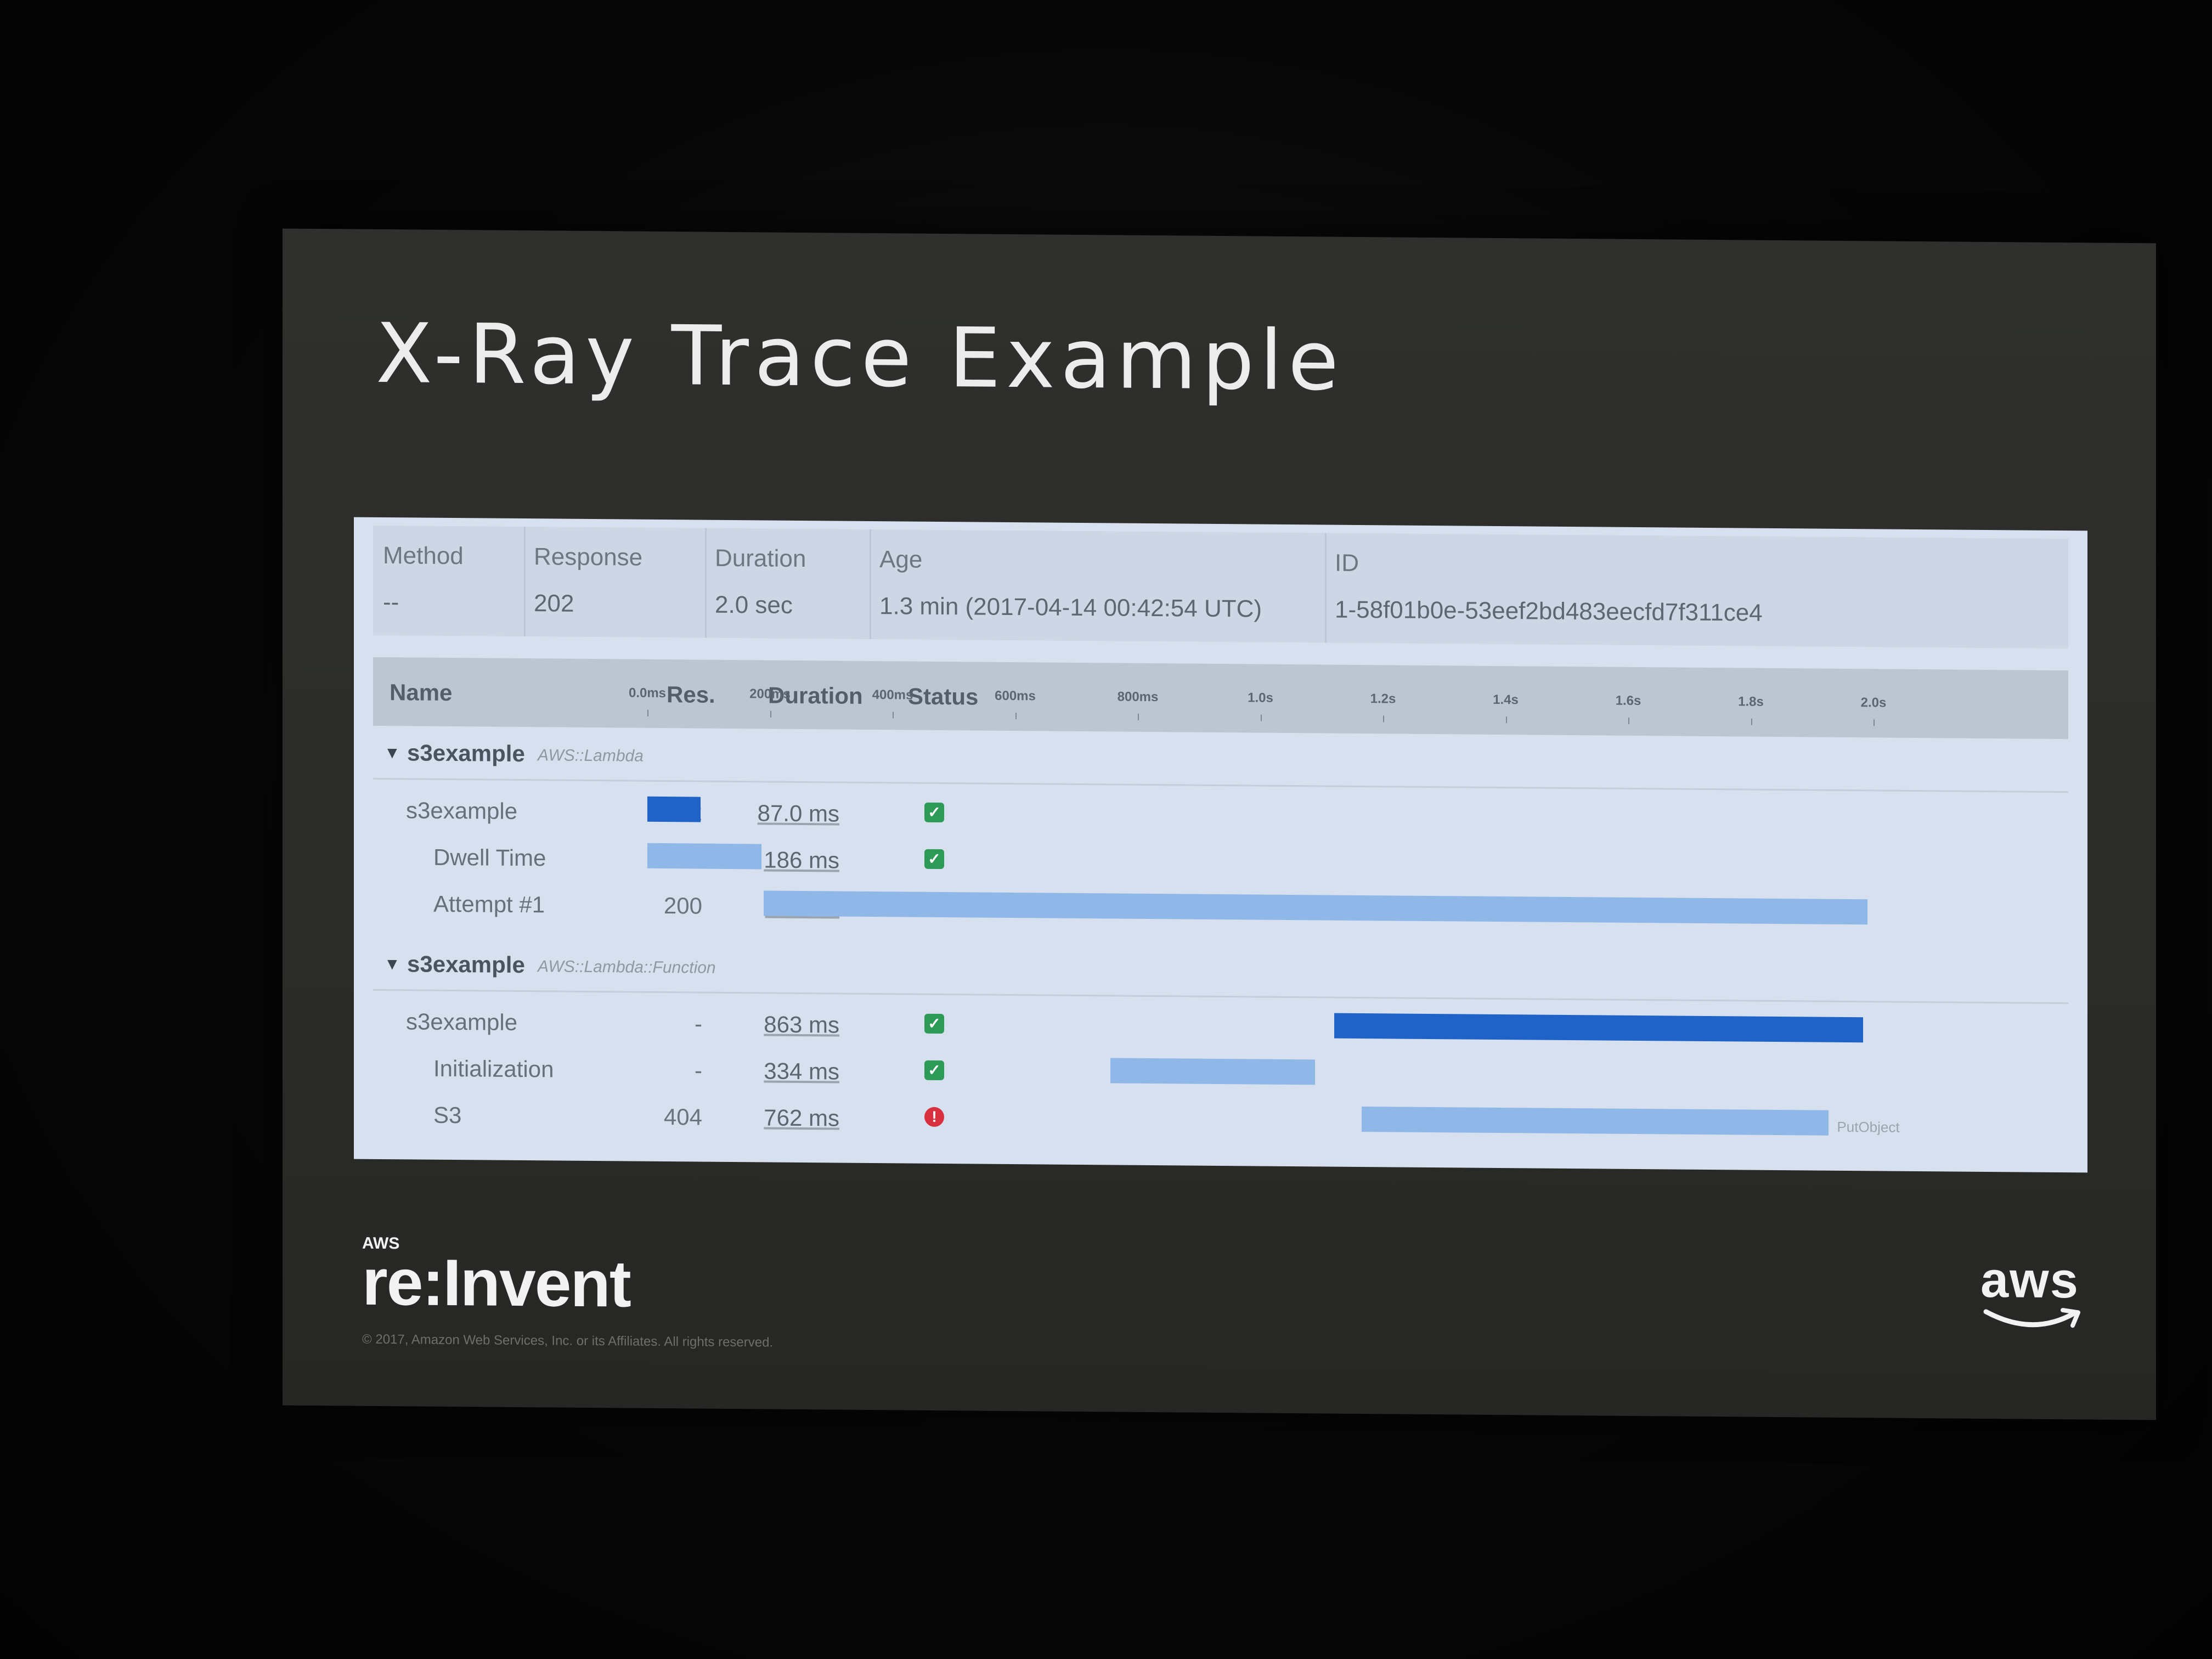  Describe the element at coordinates (792, 1024) in the screenshot. I see `segment-duration: 863 ms` at that location.